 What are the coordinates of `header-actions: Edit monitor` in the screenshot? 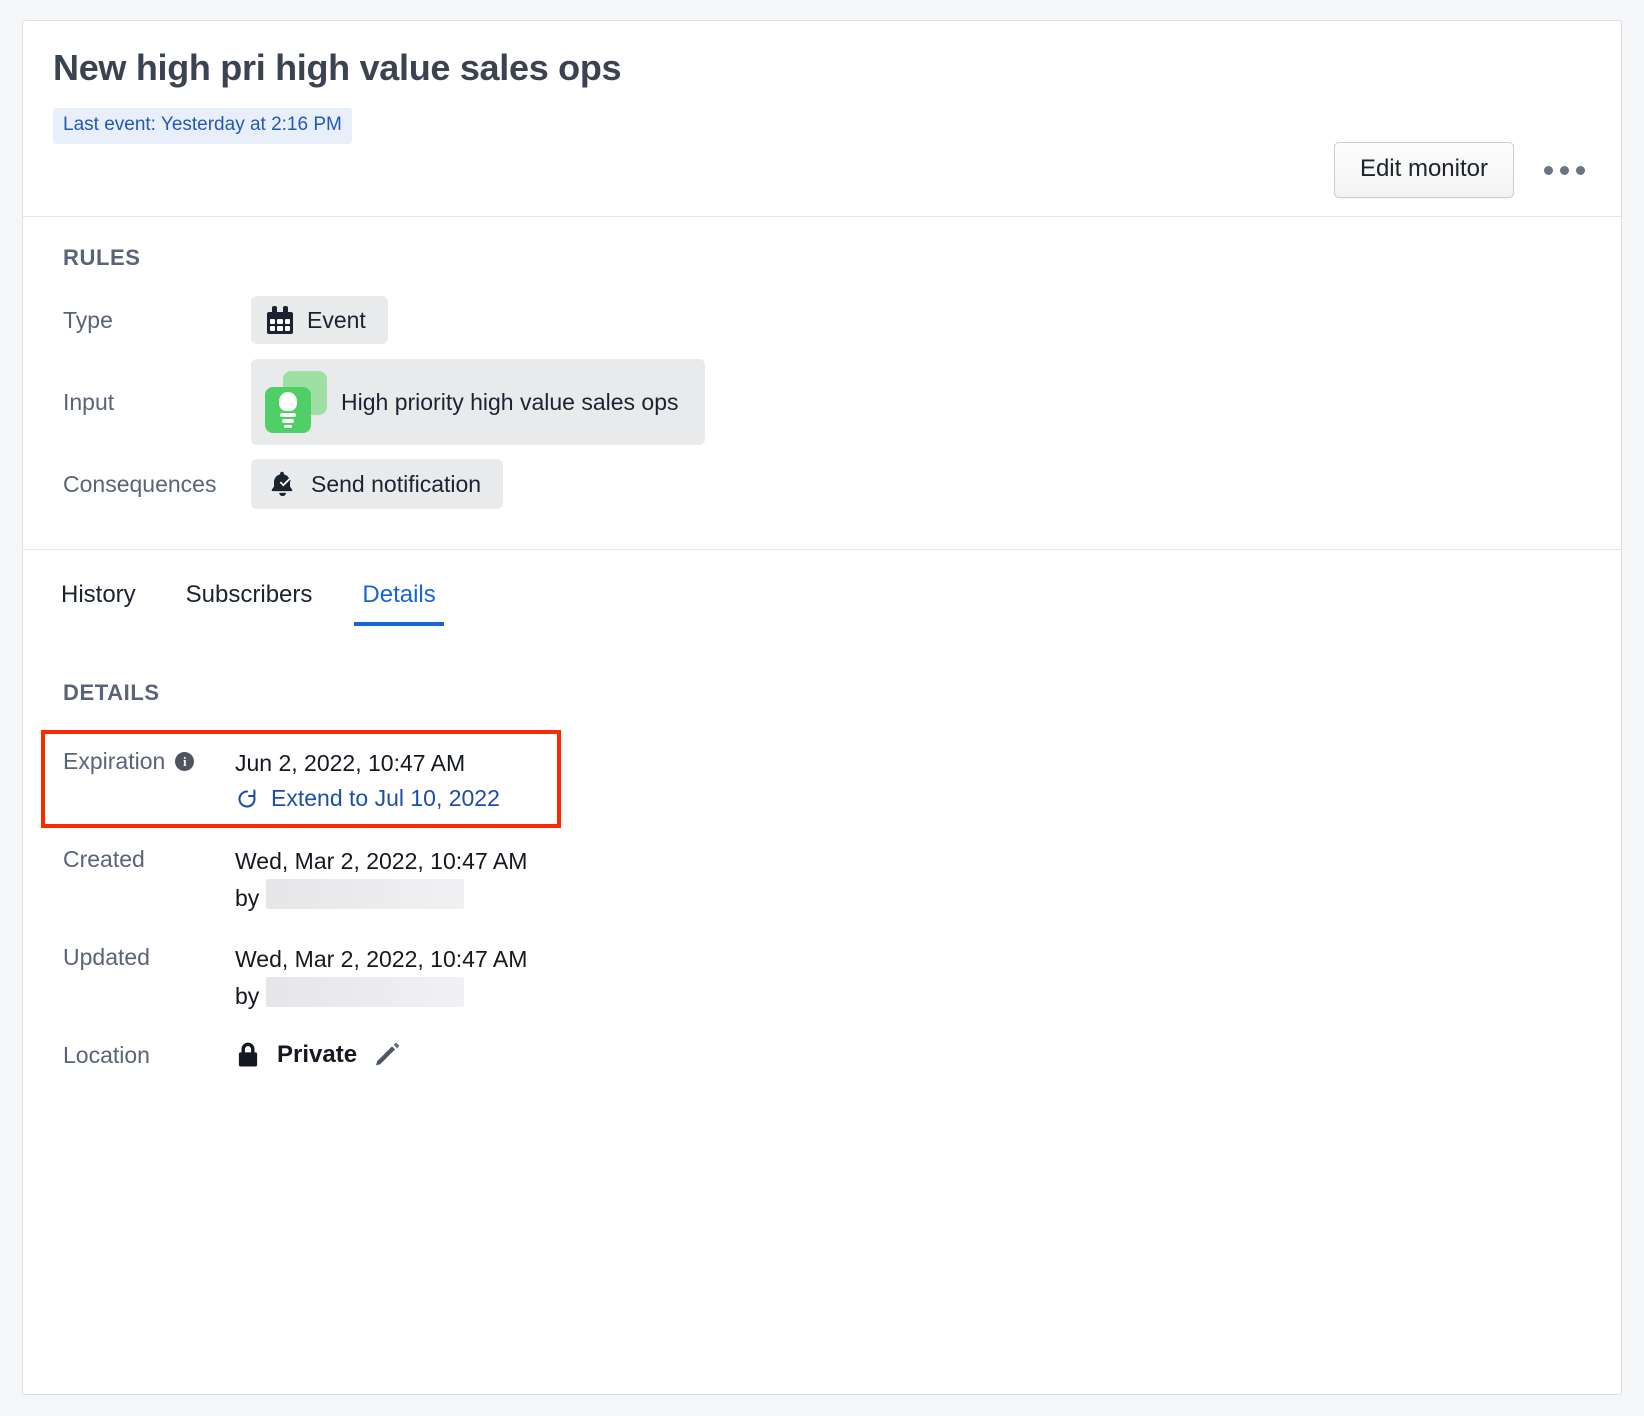 It's located at (1463, 170).